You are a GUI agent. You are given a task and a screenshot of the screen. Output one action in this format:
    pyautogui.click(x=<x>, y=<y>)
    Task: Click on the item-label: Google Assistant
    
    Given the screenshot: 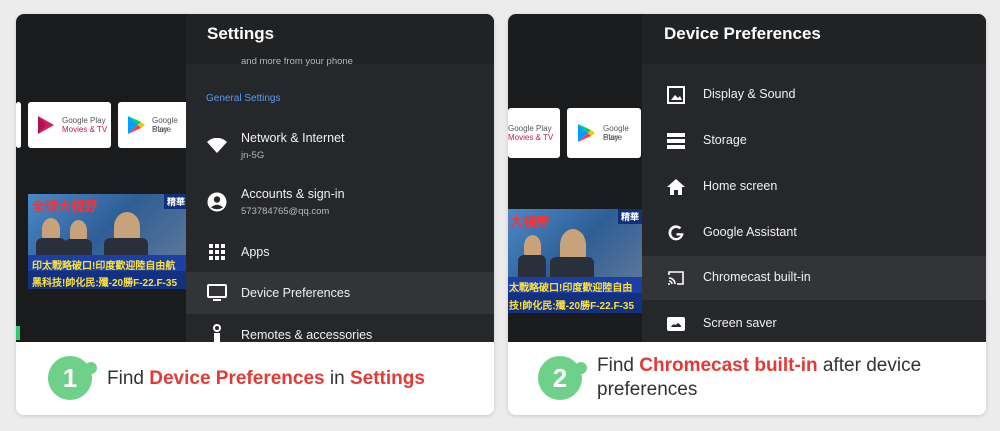 What is the action you would take?
    pyautogui.click(x=750, y=232)
    